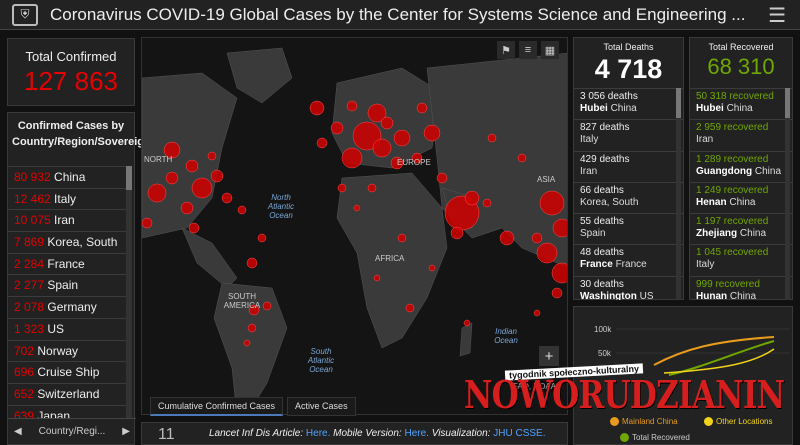 The height and width of the screenshot is (445, 800). I want to click on country-row: 80 932 China, so click(68, 177).